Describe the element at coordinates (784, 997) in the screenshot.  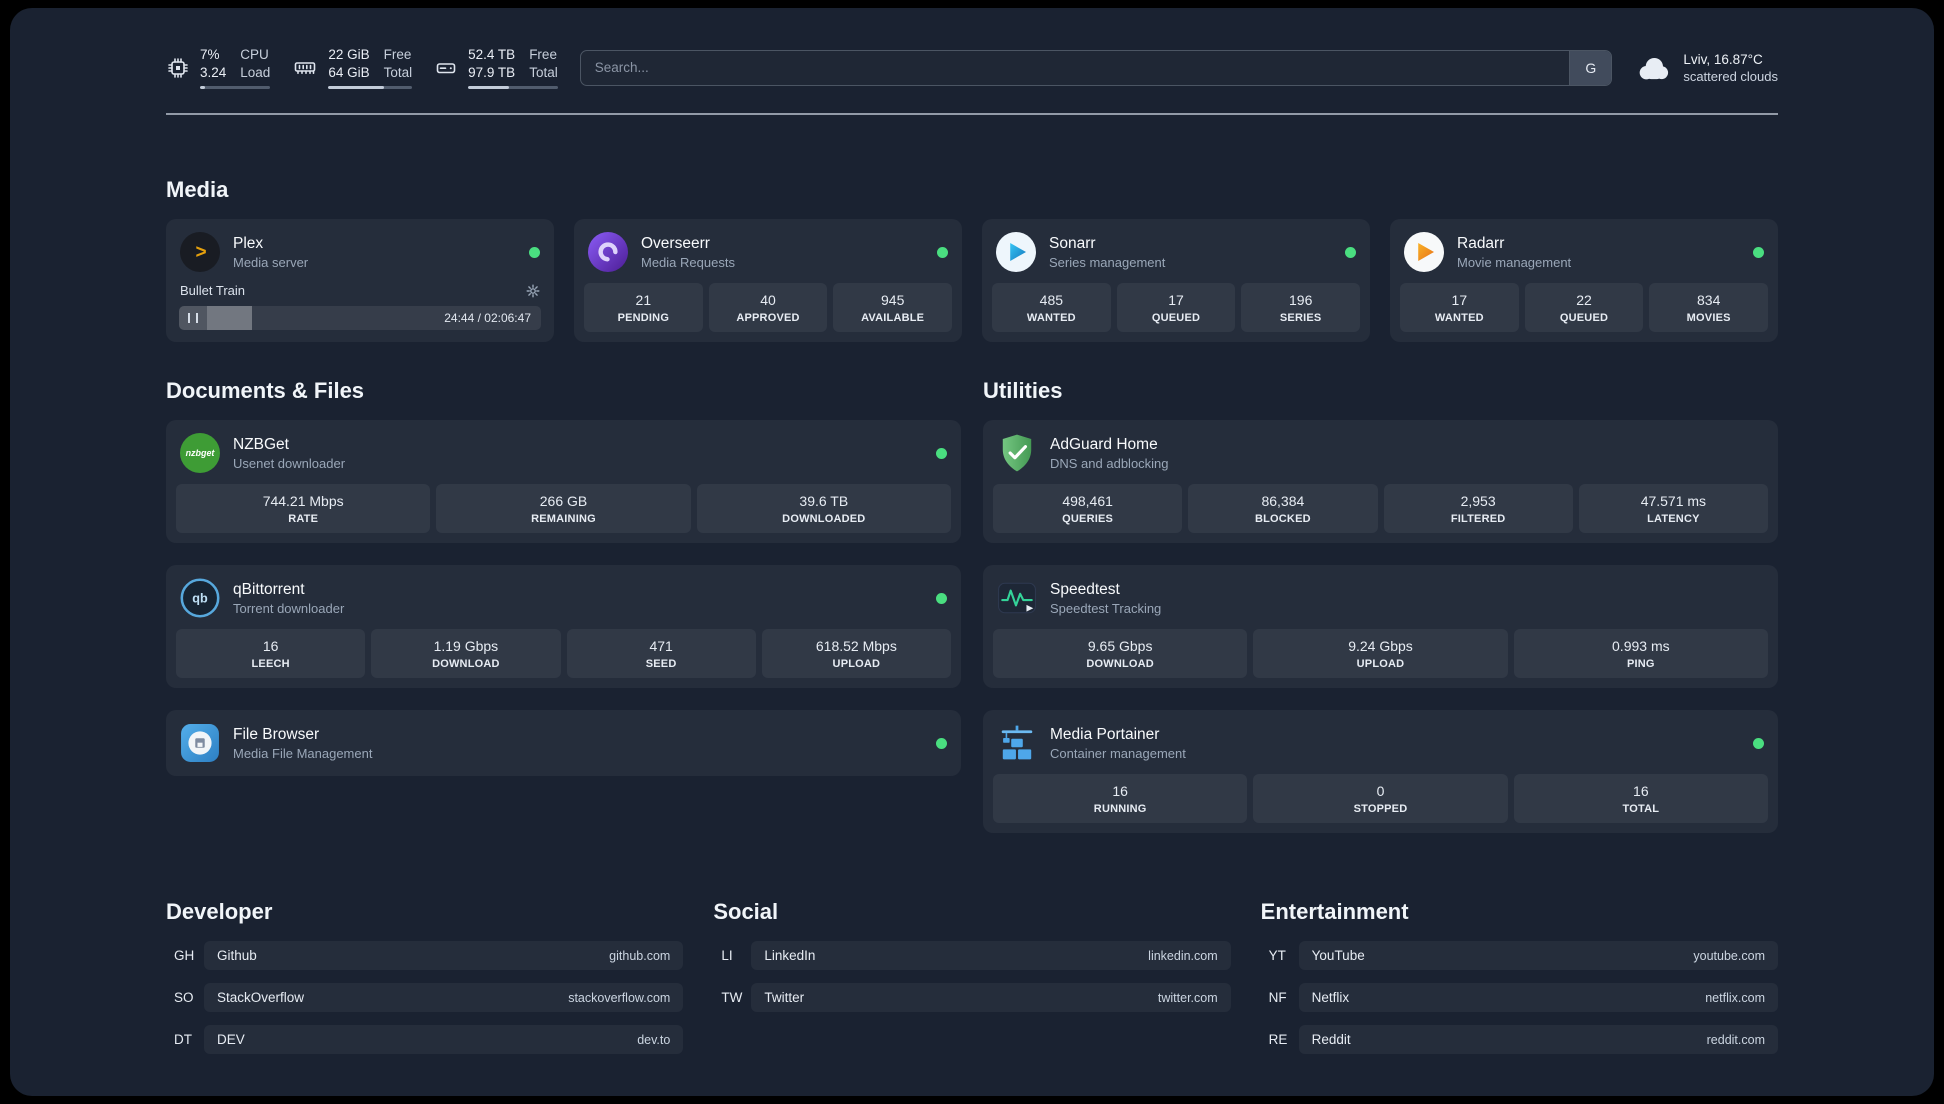
I see `bookmark-name: Twitter` at that location.